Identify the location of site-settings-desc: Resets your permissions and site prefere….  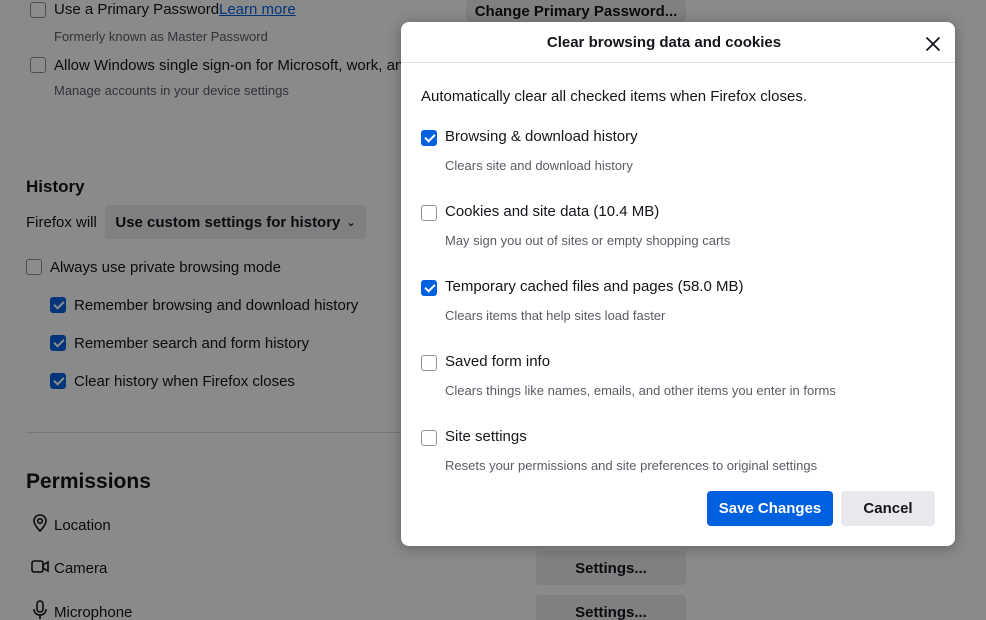
(631, 465).